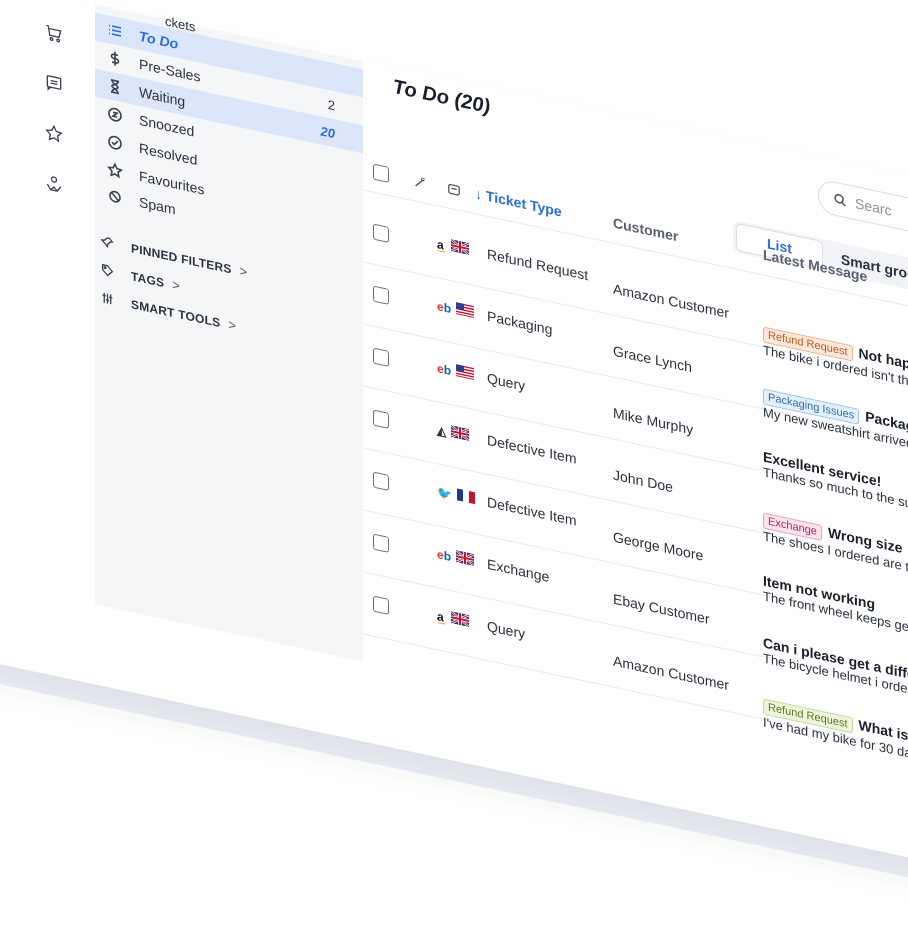 The image size is (908, 944). Describe the element at coordinates (54, 83) in the screenshot. I see `messages-icon` at that location.